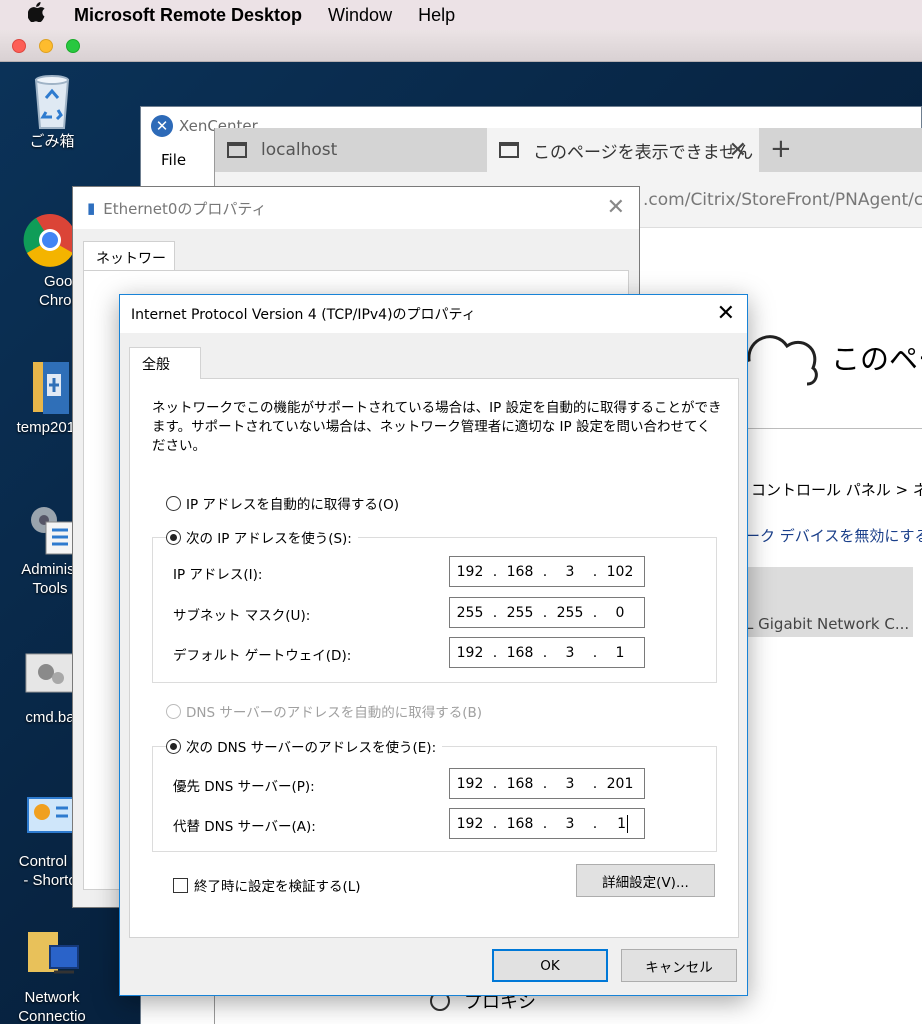 The width and height of the screenshot is (922, 1024). What do you see at coordinates (299, 150) in the screenshot?
I see `tab-label: localhost` at bounding box center [299, 150].